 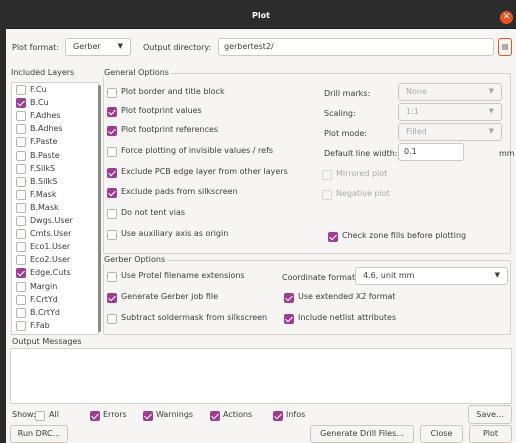 What do you see at coordinates (51, 220) in the screenshot?
I see `layer-label: Dwgs.User` at bounding box center [51, 220].